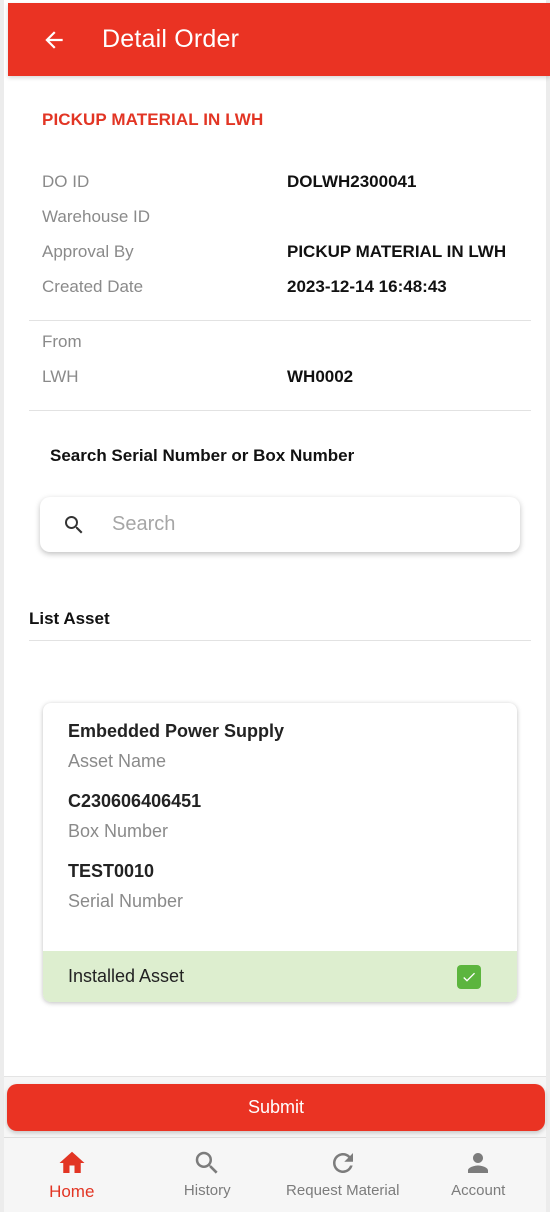 The height and width of the screenshot is (1212, 550). What do you see at coordinates (302, 524) in the screenshot?
I see `search-input` at bounding box center [302, 524].